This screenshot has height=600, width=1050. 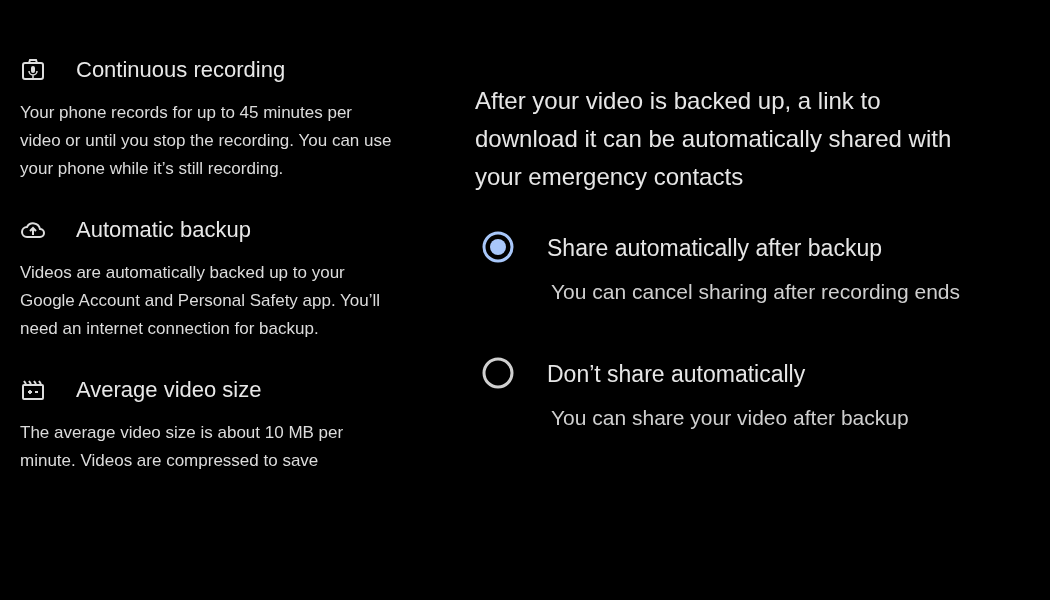 I want to click on sharing-description: After your video is backed up, a link to download it can be automatically shared with your emergency contacts, so click(x=714, y=139).